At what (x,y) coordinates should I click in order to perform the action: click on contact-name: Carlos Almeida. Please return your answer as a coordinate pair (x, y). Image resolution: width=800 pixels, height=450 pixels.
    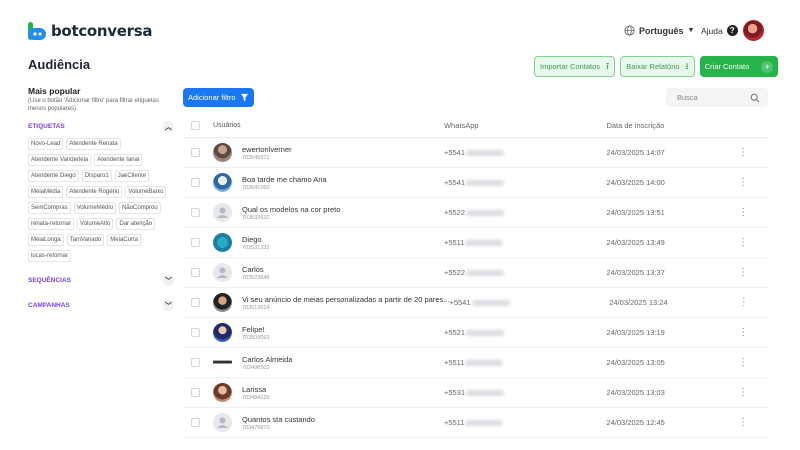
    Looking at the image, I should click on (267, 359).